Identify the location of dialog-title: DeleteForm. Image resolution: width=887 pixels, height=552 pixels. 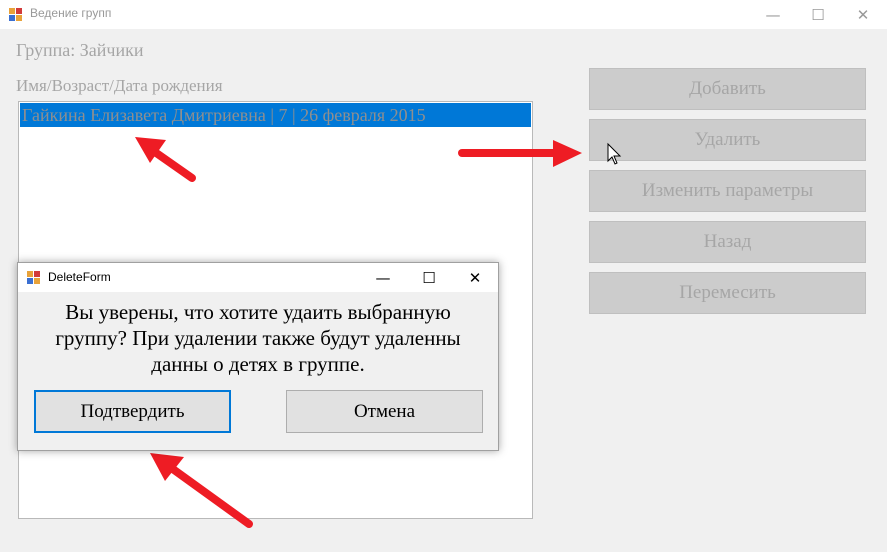
(79, 277).